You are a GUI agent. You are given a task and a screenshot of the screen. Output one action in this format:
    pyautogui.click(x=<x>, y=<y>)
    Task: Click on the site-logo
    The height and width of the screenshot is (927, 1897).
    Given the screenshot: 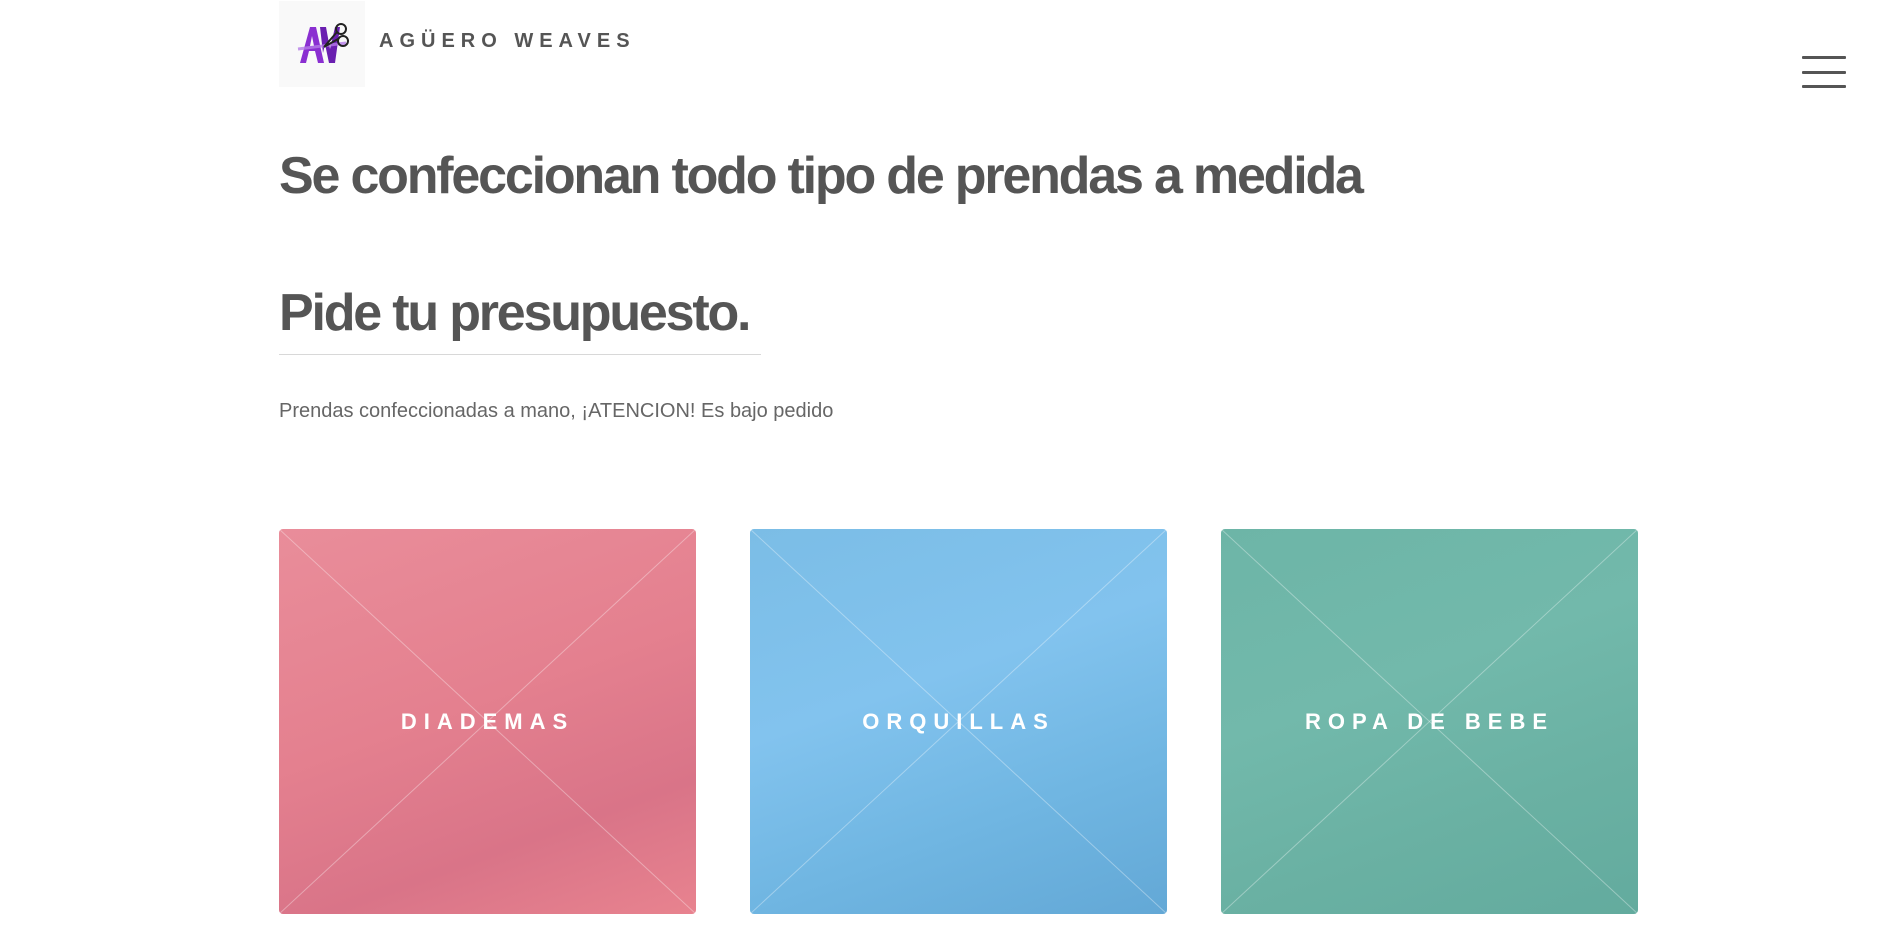 What is the action you would take?
    pyautogui.click(x=322, y=44)
    